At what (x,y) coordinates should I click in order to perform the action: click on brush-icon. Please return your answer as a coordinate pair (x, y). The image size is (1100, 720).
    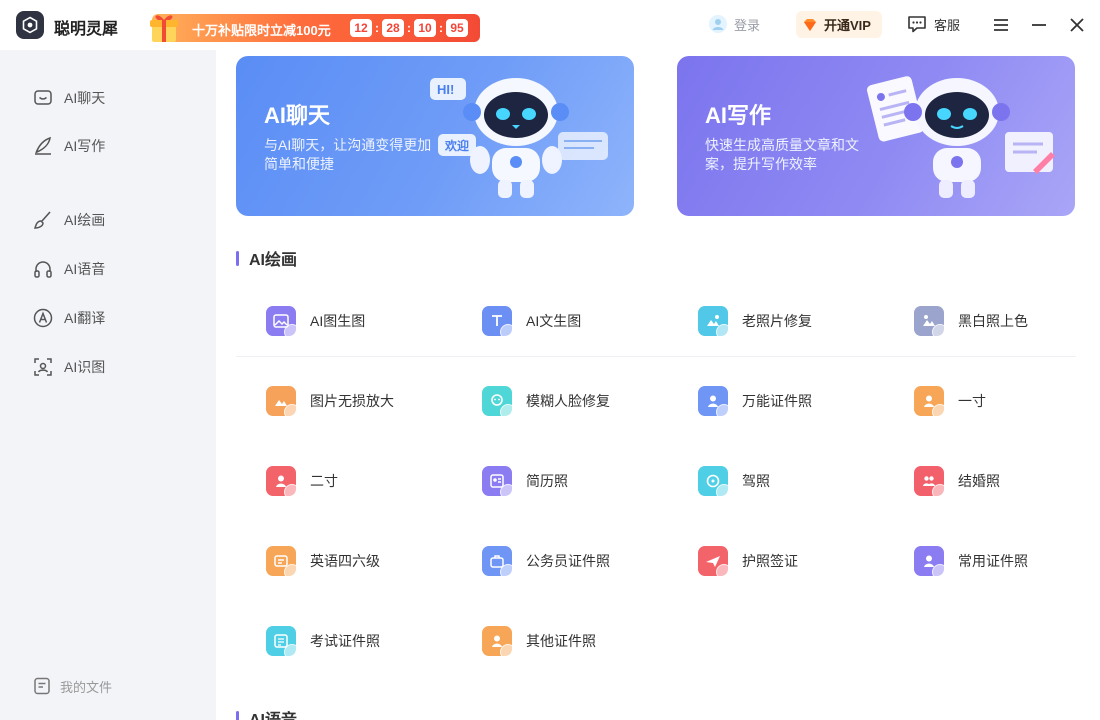
    Looking at the image, I should click on (42, 220).